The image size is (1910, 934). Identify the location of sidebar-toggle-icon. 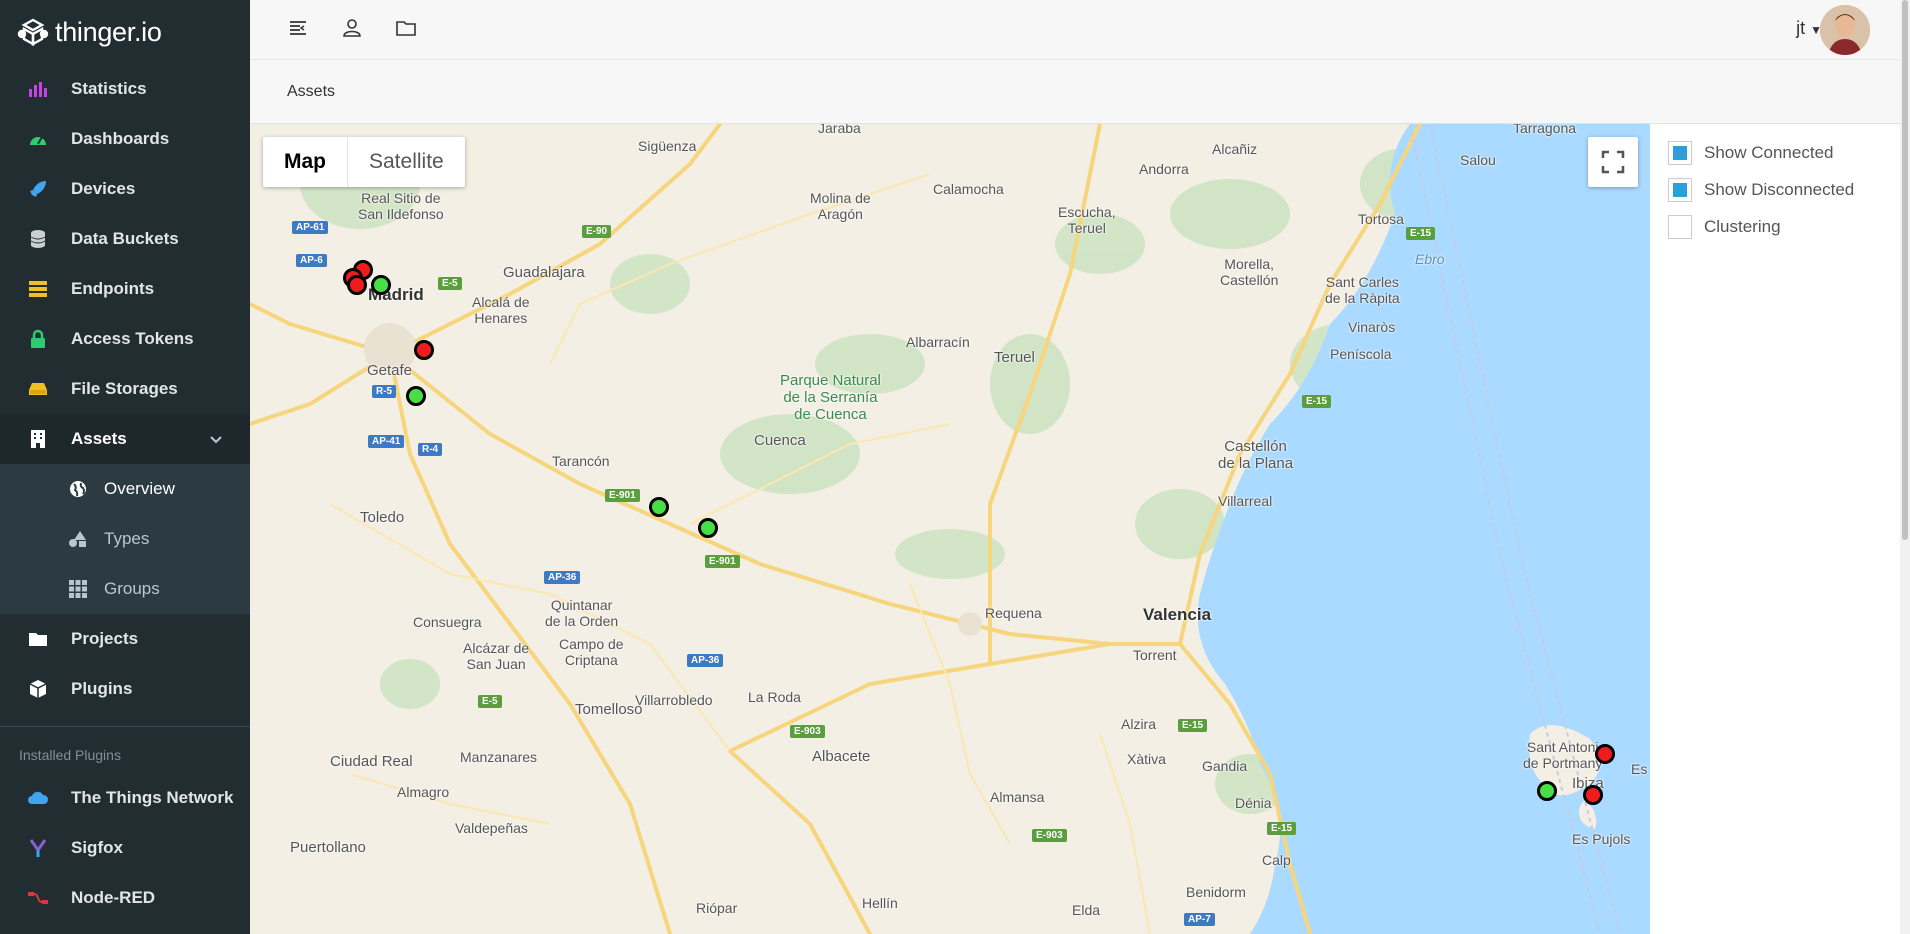
(298, 28).